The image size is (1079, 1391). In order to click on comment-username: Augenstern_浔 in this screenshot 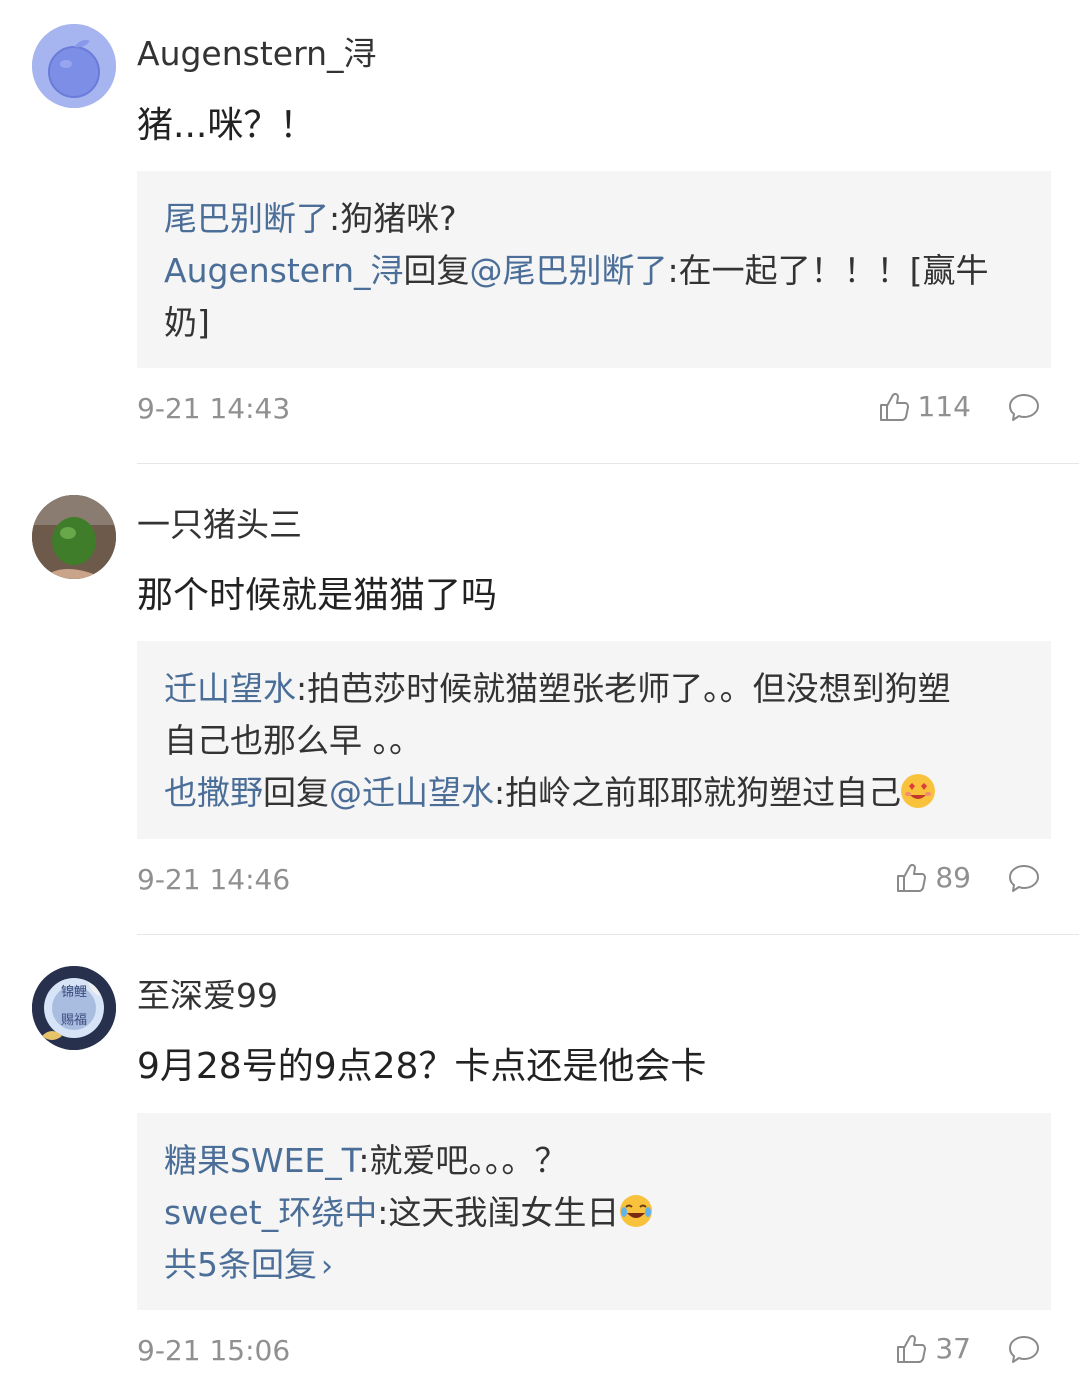, I will do `click(257, 54)`.